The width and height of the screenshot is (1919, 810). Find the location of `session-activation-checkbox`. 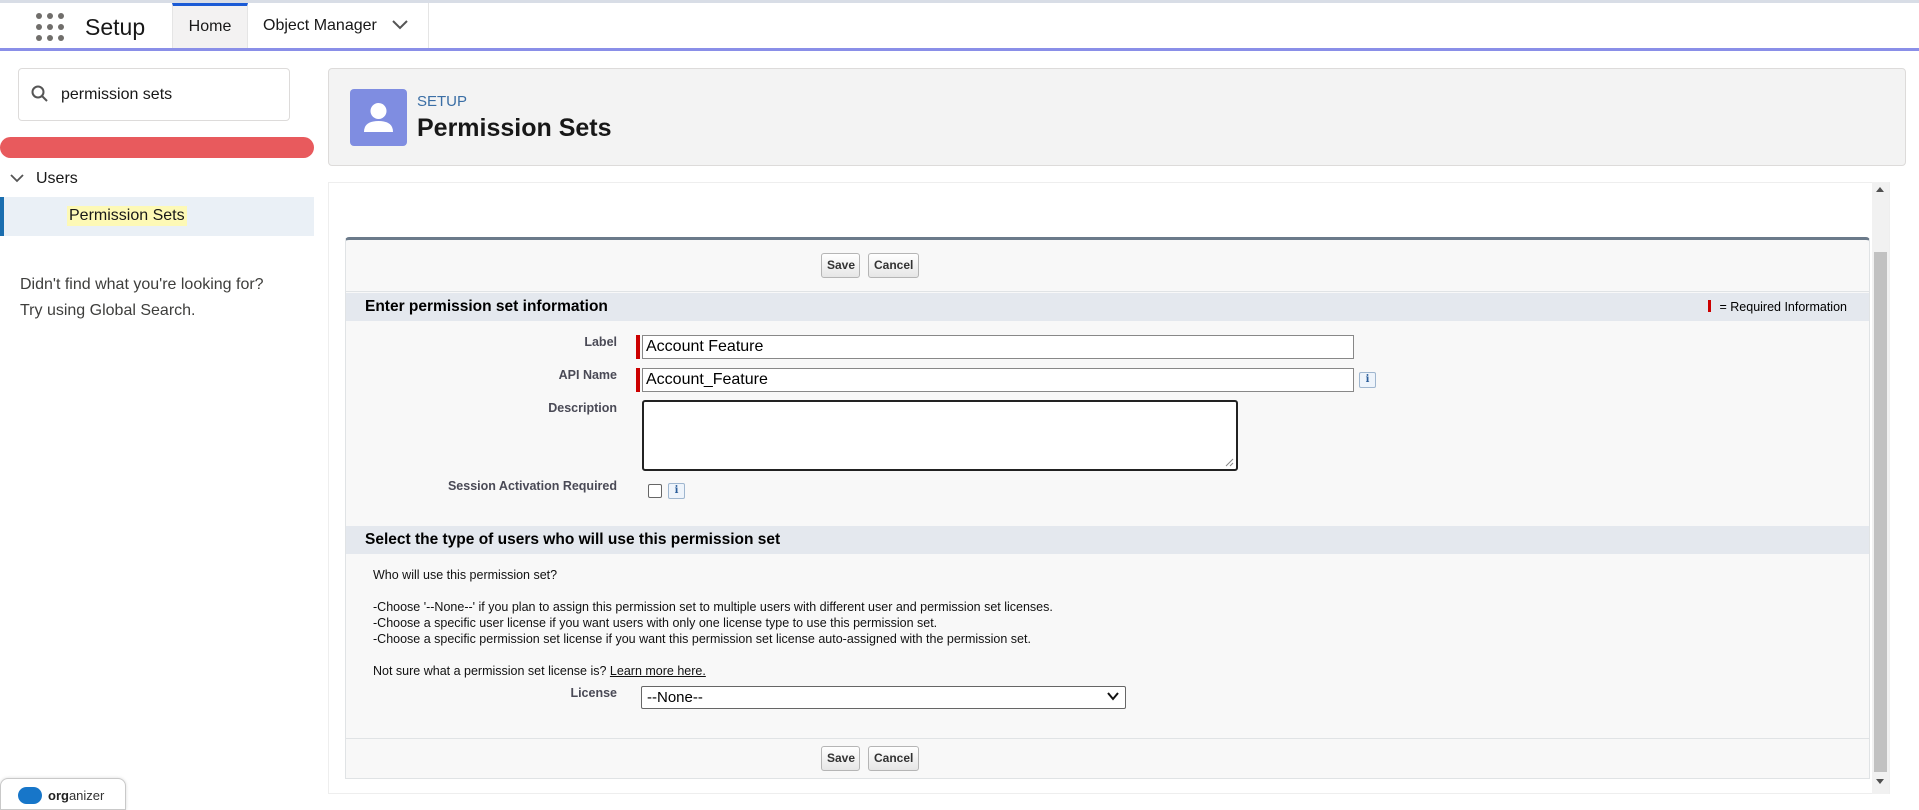

session-activation-checkbox is located at coordinates (655, 491).